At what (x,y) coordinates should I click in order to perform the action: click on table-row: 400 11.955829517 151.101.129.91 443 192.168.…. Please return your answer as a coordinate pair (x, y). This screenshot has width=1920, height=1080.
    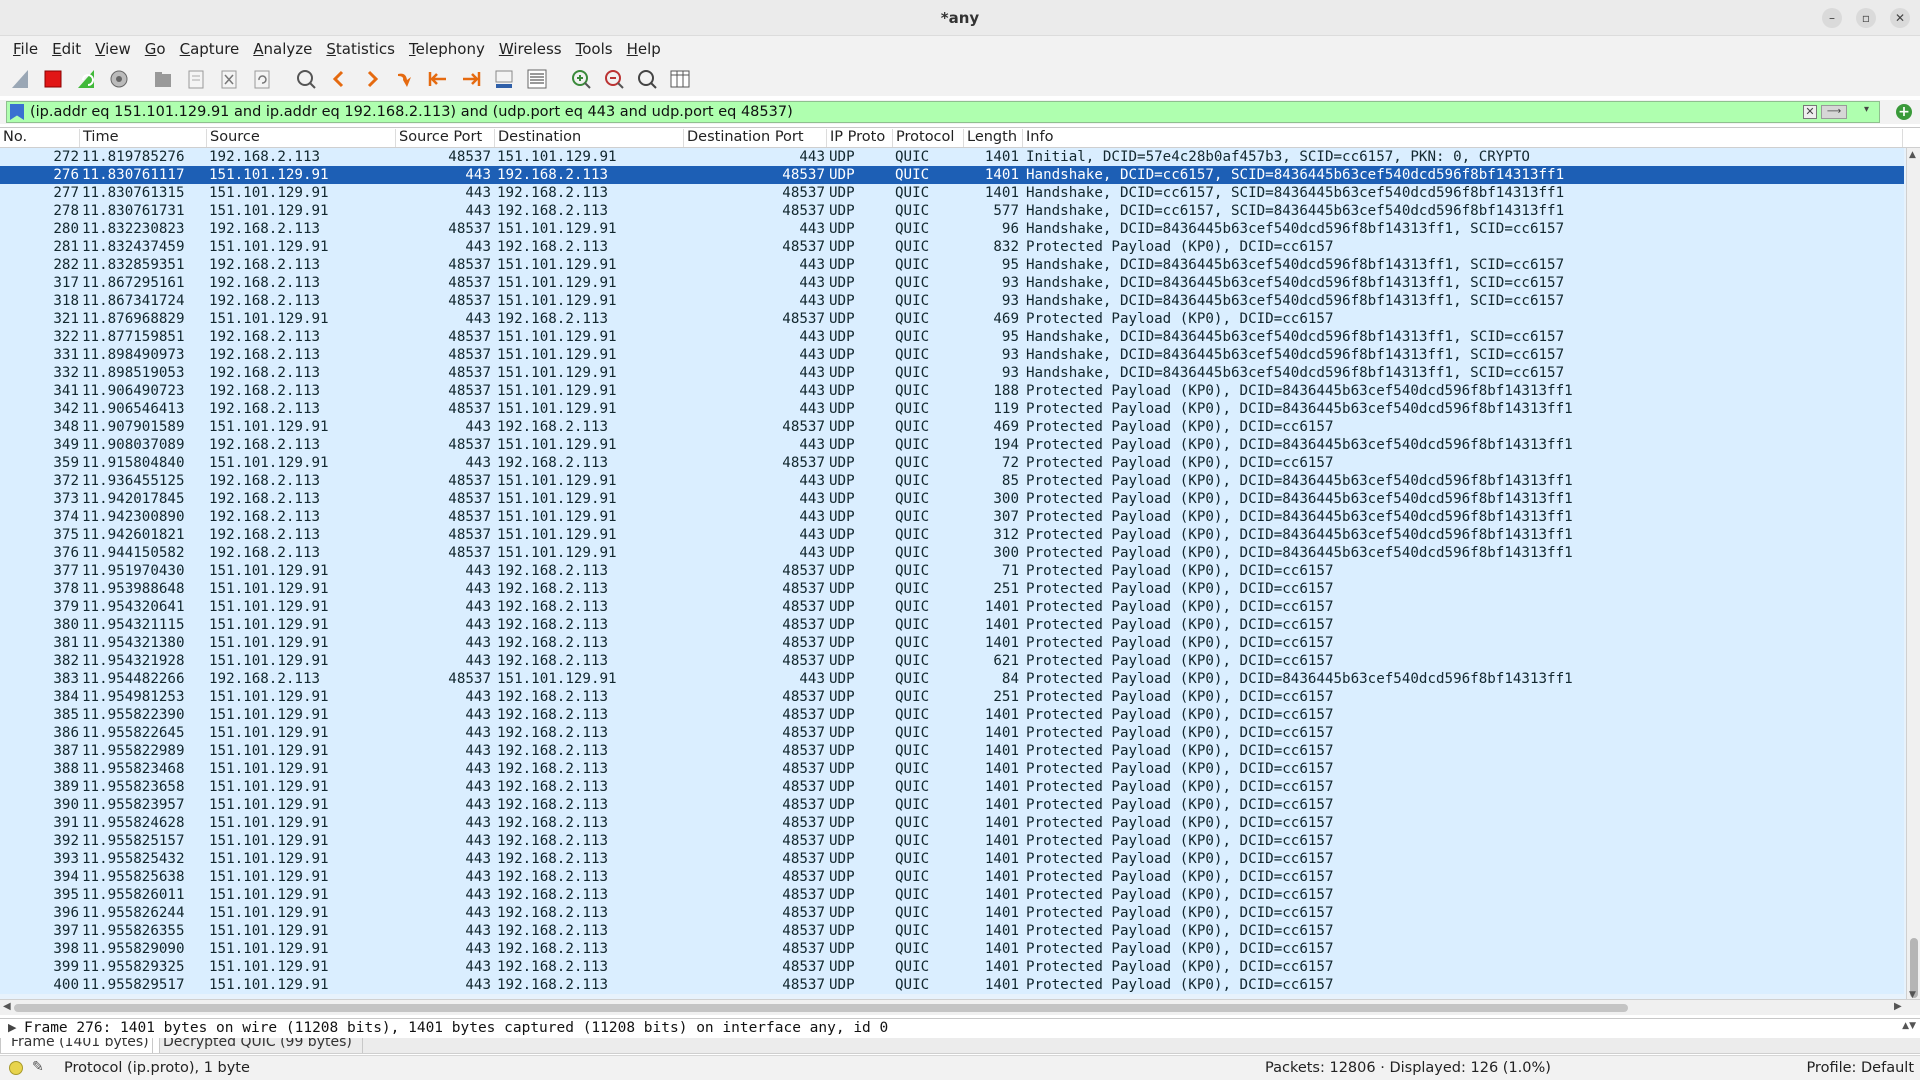
    Looking at the image, I should click on (952, 985).